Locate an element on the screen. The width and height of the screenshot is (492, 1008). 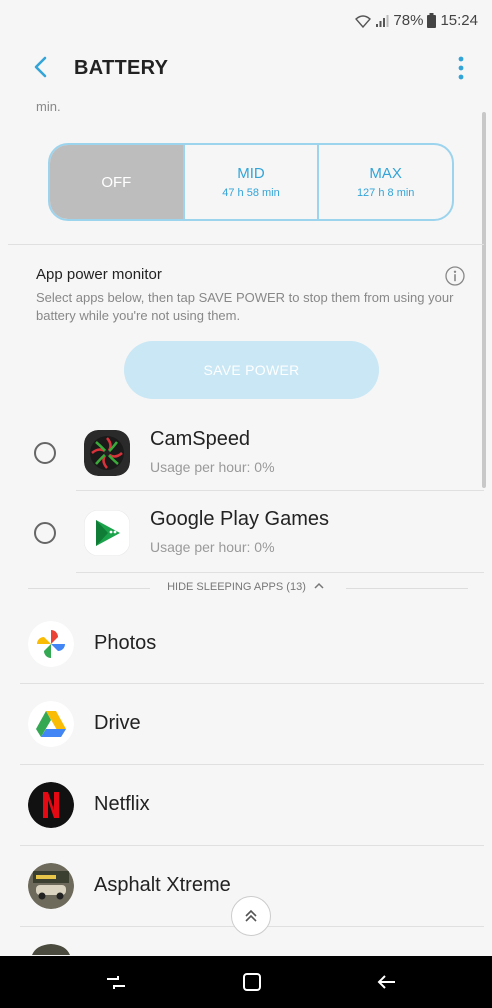
battery-icon is located at coordinates (432, 20).